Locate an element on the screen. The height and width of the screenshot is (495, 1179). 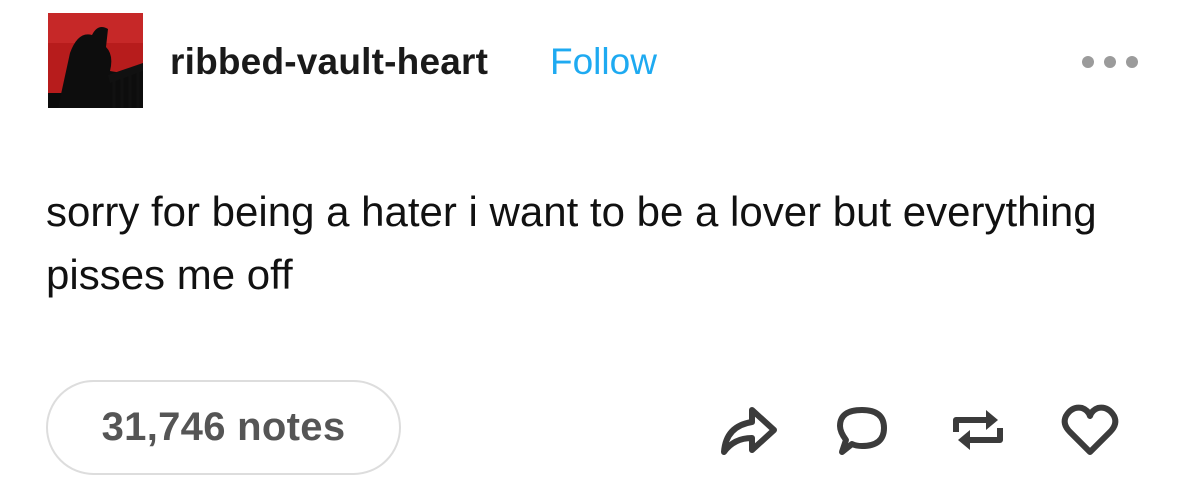
post-author: ribbed-vault-heart is located at coordinates (329, 62).